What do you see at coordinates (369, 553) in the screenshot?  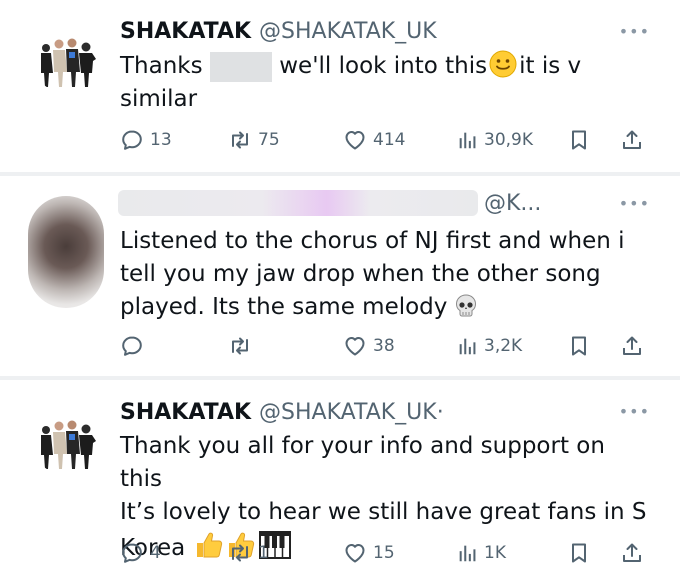 I see `like-button: 15` at bounding box center [369, 553].